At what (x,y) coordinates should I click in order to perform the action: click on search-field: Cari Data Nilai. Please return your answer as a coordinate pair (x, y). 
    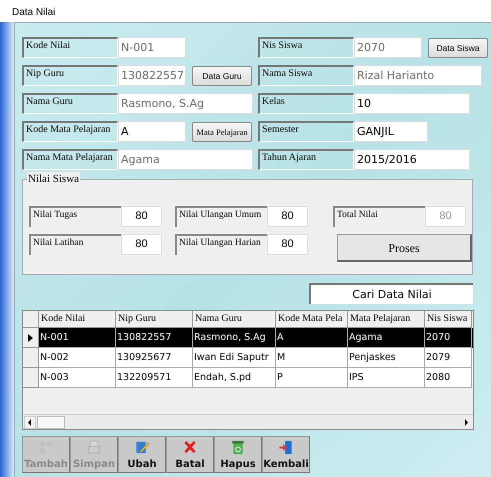
    Looking at the image, I should click on (391, 293).